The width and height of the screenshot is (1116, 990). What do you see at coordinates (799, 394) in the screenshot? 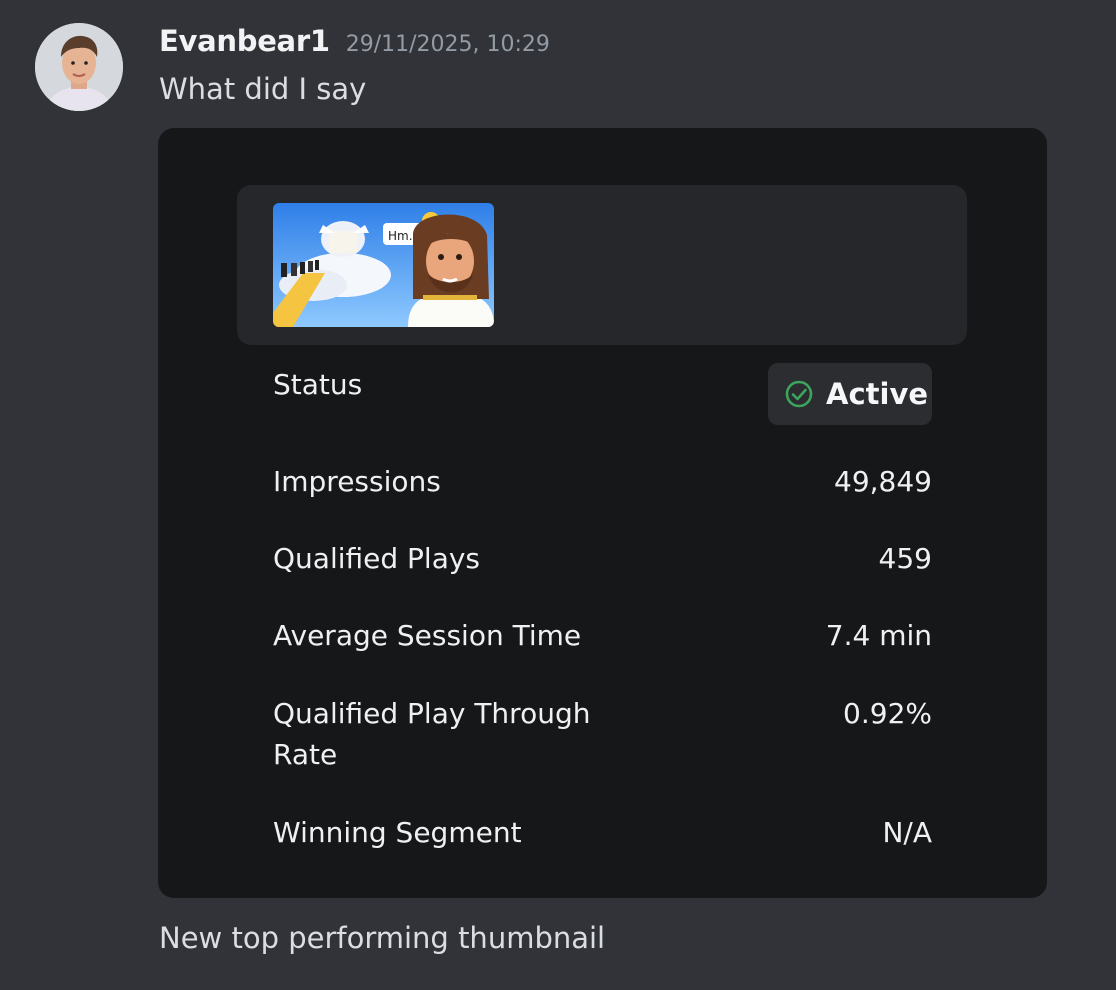
I see `check-circle-icon` at bounding box center [799, 394].